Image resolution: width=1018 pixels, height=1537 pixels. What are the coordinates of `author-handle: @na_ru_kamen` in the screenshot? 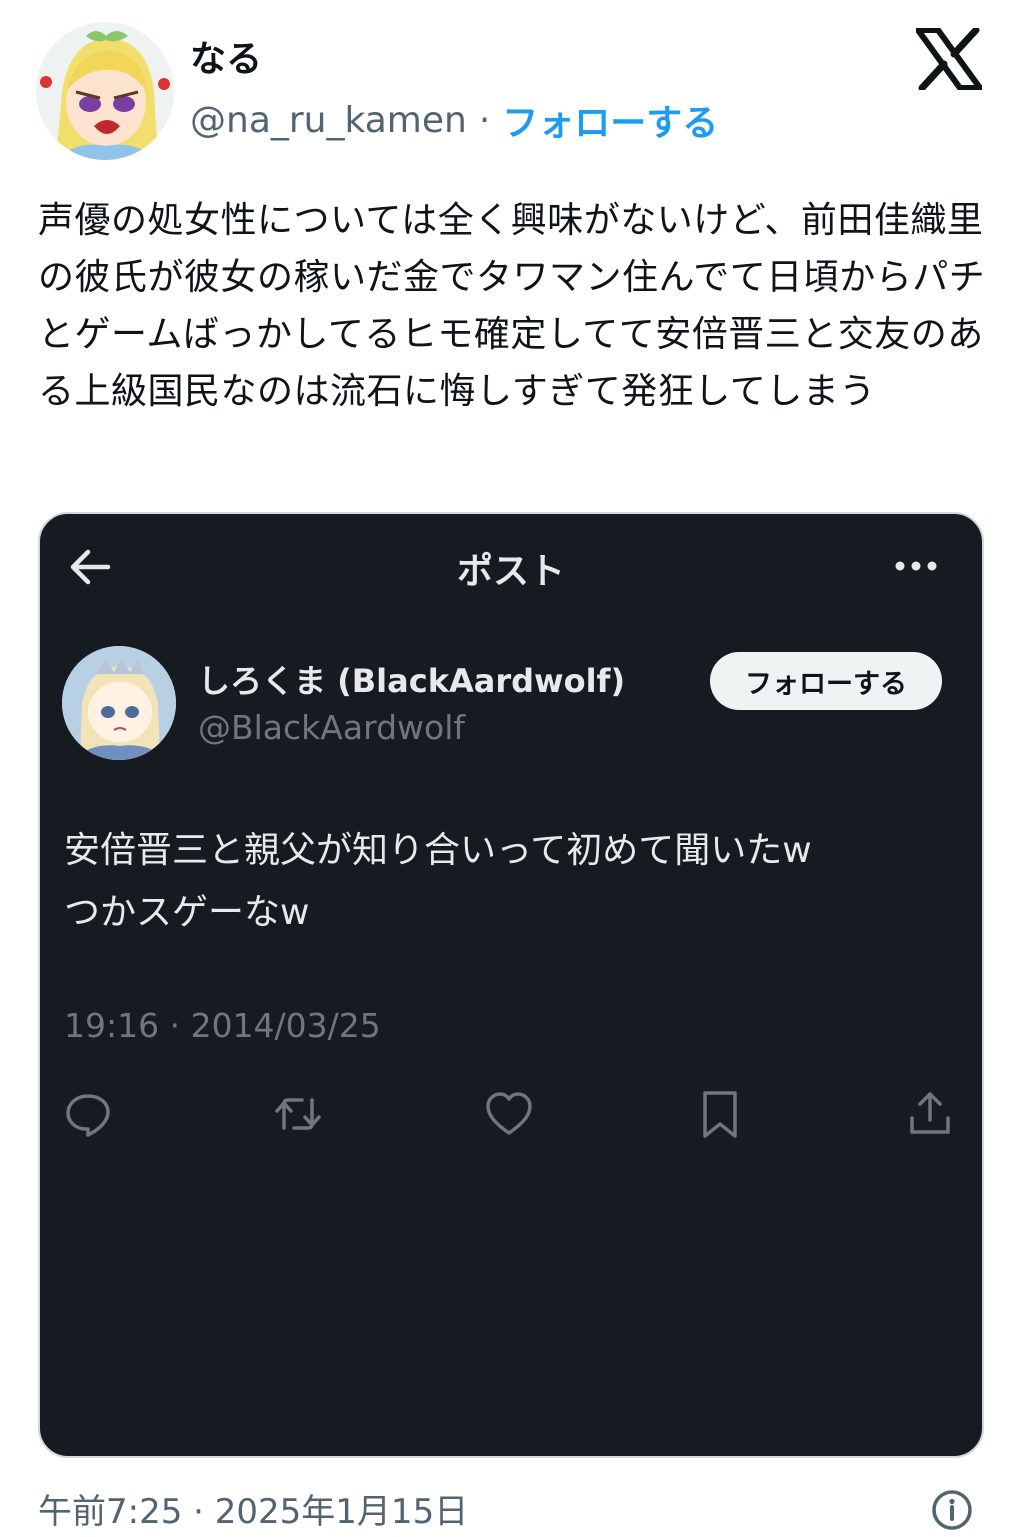 It's located at (328, 120).